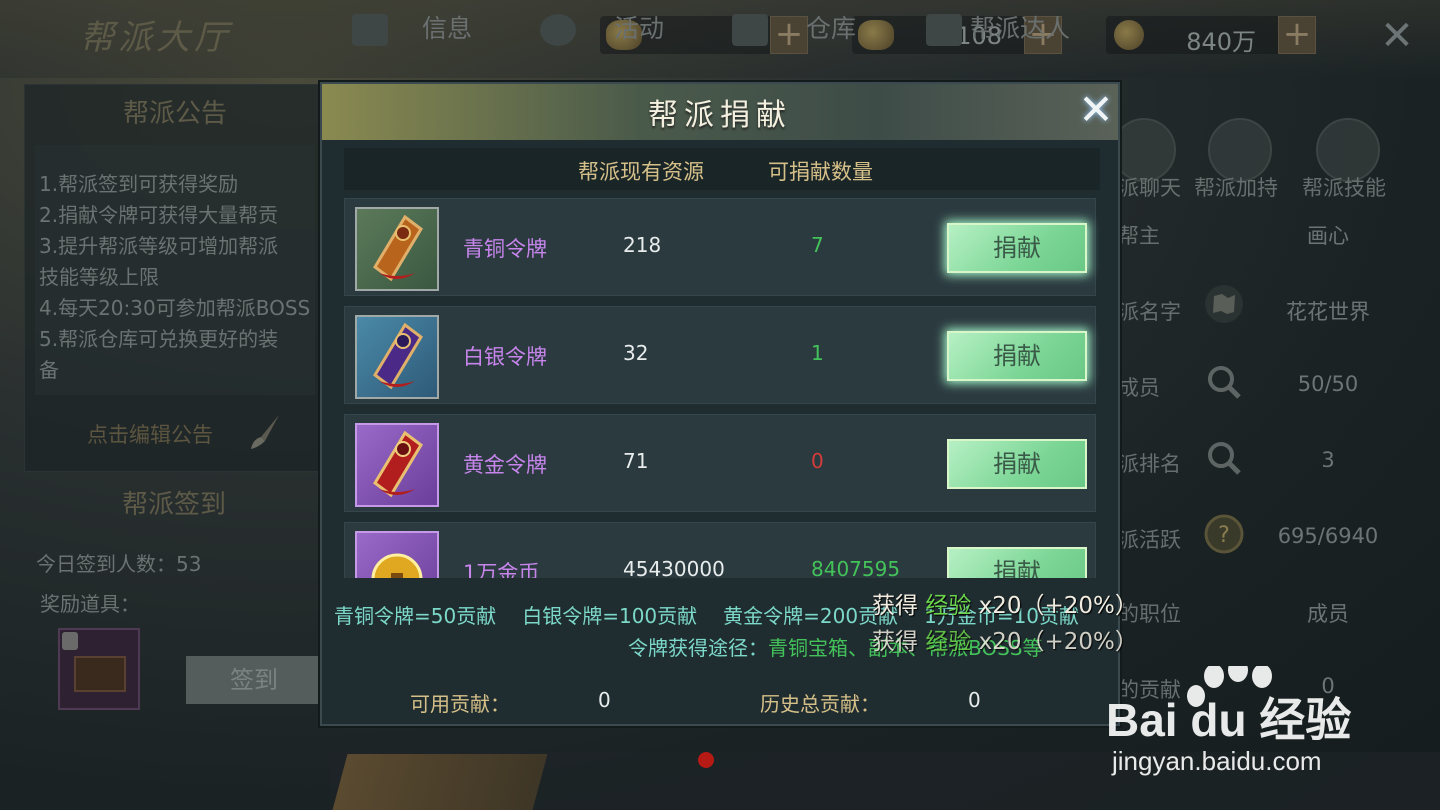  What do you see at coordinates (636, 353) in the screenshot?
I see `item-have: 32` at bounding box center [636, 353].